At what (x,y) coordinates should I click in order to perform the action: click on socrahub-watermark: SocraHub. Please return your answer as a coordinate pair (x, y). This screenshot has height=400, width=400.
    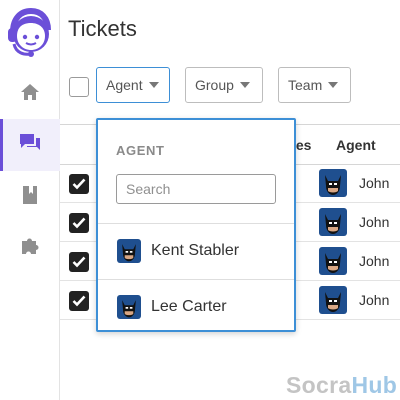
    Looking at the image, I should click on (341, 385).